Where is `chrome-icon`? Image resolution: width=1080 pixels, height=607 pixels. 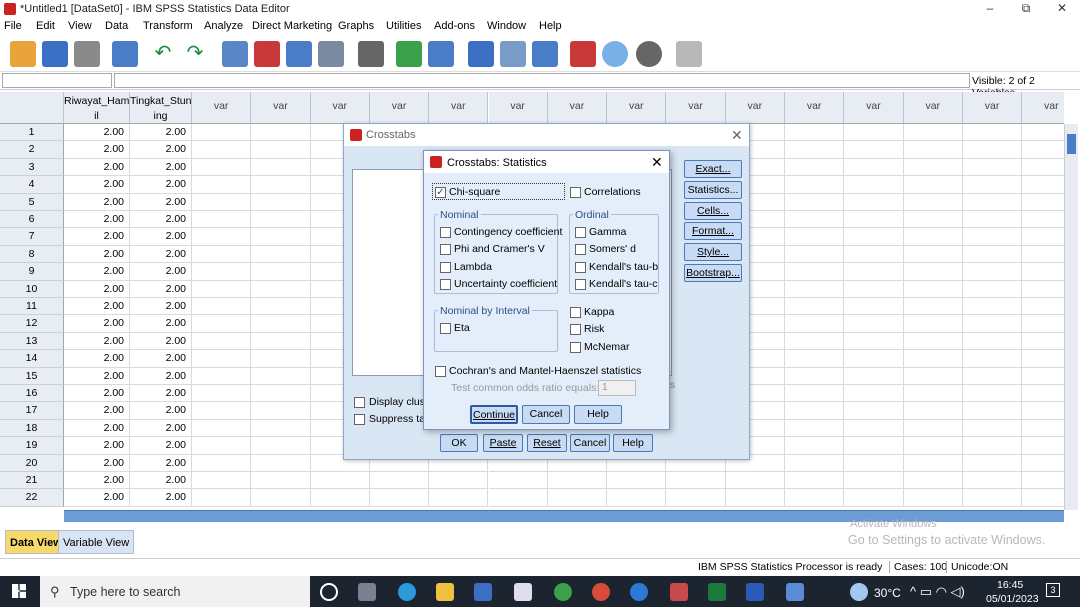
chrome-icon is located at coordinates (563, 592).